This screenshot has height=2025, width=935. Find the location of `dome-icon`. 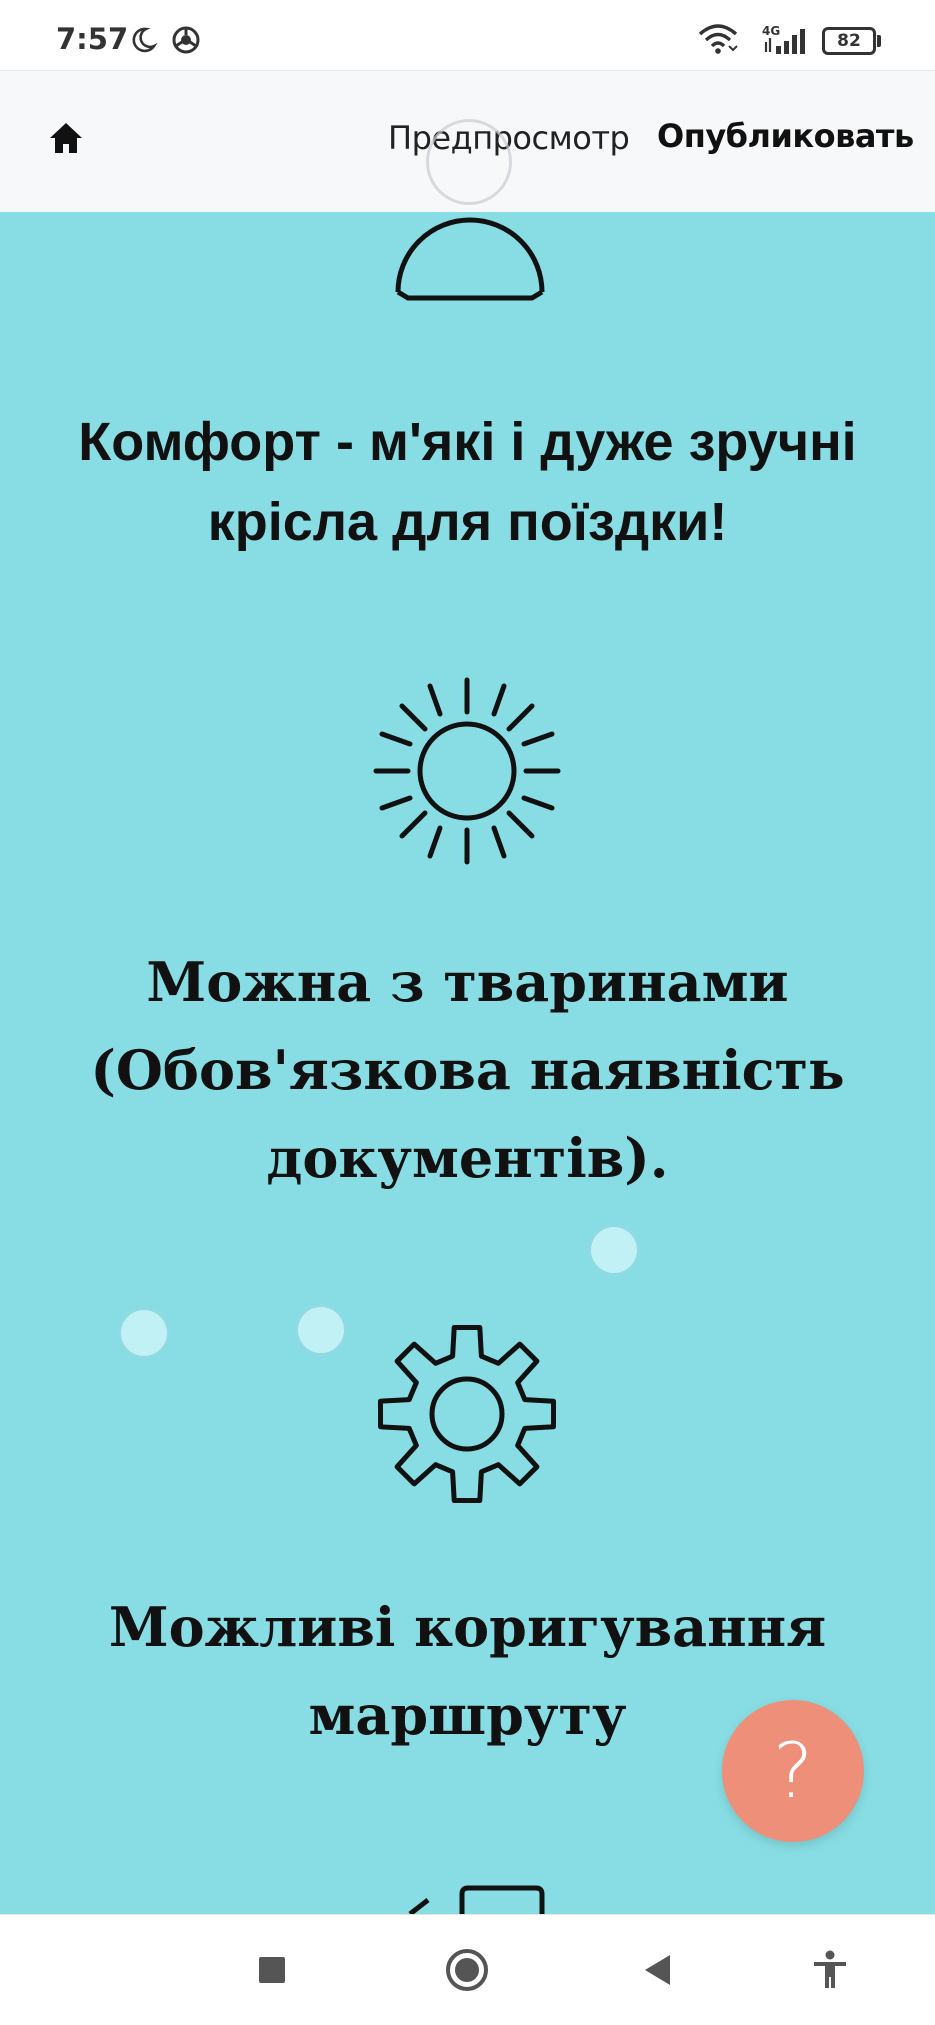

dome-icon is located at coordinates (470, 259).